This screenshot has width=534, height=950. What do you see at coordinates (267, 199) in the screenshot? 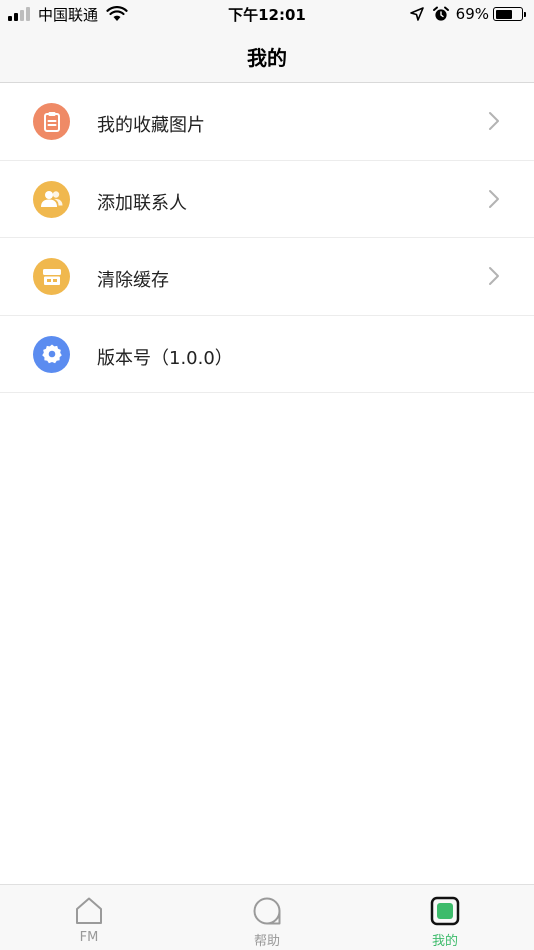
I see `menu-item-add-contact: 添加联系人` at bounding box center [267, 199].